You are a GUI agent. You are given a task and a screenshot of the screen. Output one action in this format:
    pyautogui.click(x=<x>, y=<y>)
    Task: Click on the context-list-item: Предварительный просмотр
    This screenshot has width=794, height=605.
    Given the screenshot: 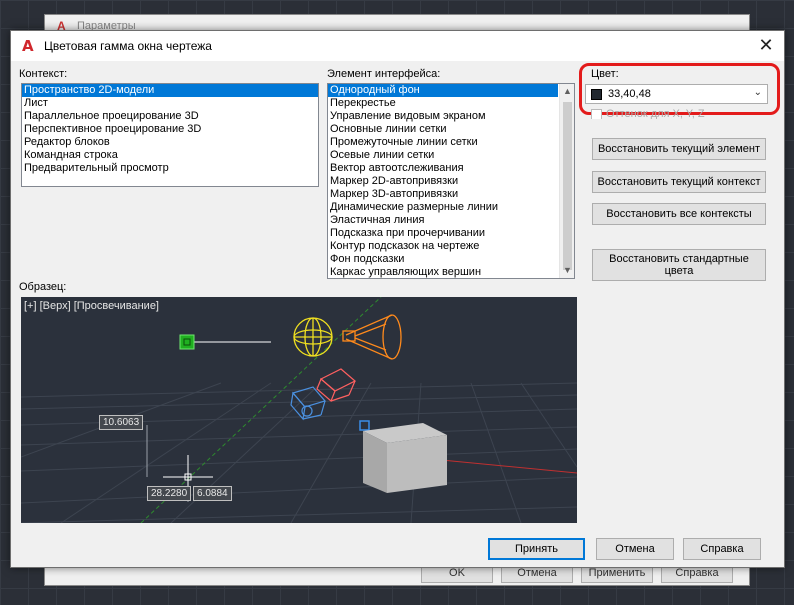 What is the action you would take?
    pyautogui.click(x=170, y=168)
    